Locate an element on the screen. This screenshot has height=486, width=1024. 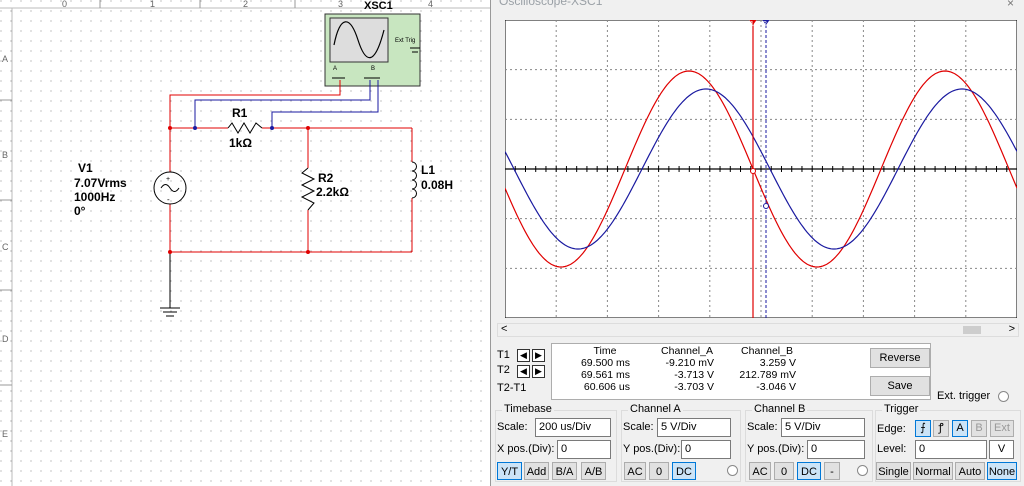
r2-name: R2 is located at coordinates (326, 178).